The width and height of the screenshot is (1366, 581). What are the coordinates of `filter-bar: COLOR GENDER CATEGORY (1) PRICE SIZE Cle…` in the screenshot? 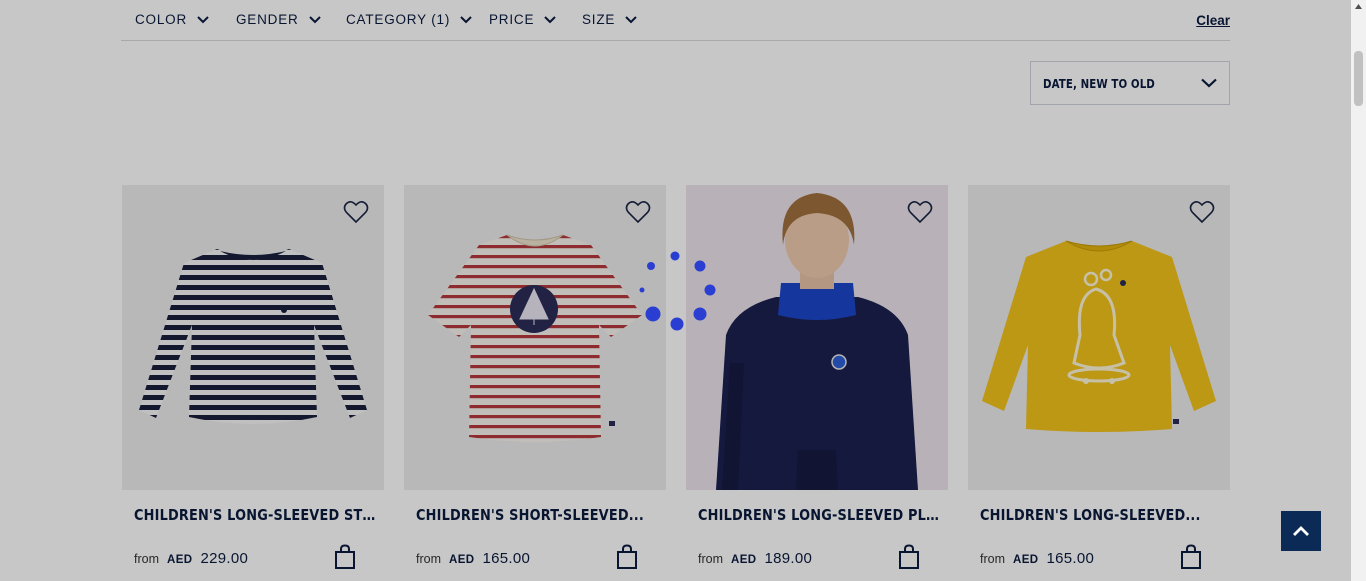 It's located at (675, 20).